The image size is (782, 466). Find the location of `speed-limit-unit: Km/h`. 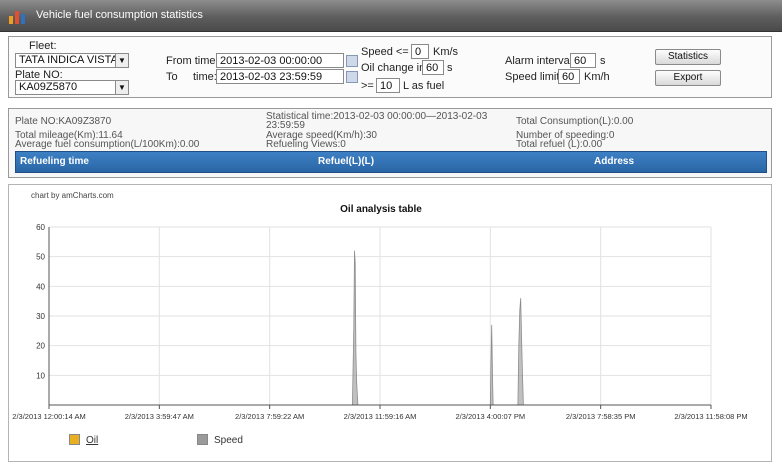

speed-limit-unit: Km/h is located at coordinates (597, 77).